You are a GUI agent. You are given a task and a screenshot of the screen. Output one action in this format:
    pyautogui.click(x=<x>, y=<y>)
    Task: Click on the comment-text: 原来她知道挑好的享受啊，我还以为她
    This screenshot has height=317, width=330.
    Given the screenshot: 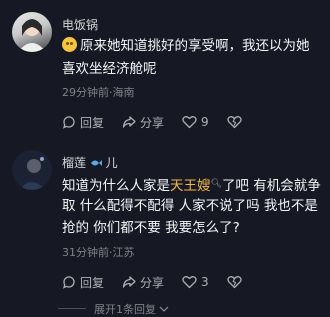 What is the action you would take?
    pyautogui.click(x=186, y=46)
    